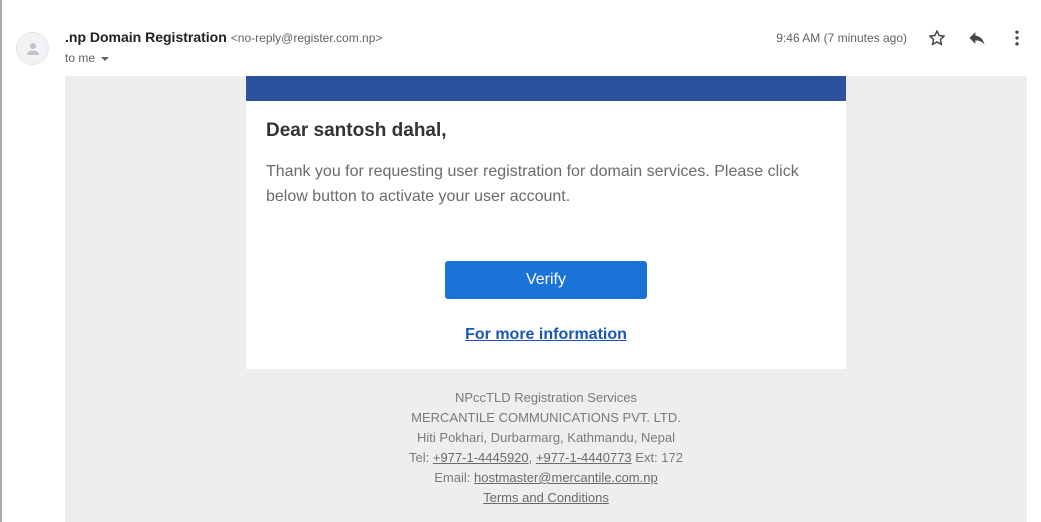 This screenshot has height=522, width=1041. I want to click on star-button, so click(937, 38).